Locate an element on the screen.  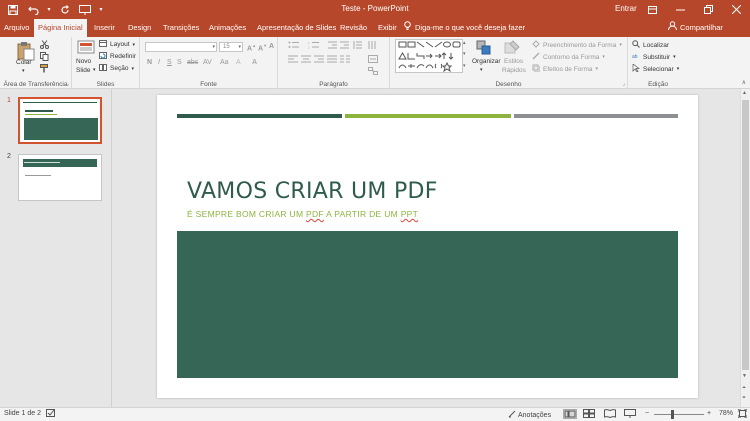
gallery-scroll-down-icon: ▾ is located at coordinates (464, 54).